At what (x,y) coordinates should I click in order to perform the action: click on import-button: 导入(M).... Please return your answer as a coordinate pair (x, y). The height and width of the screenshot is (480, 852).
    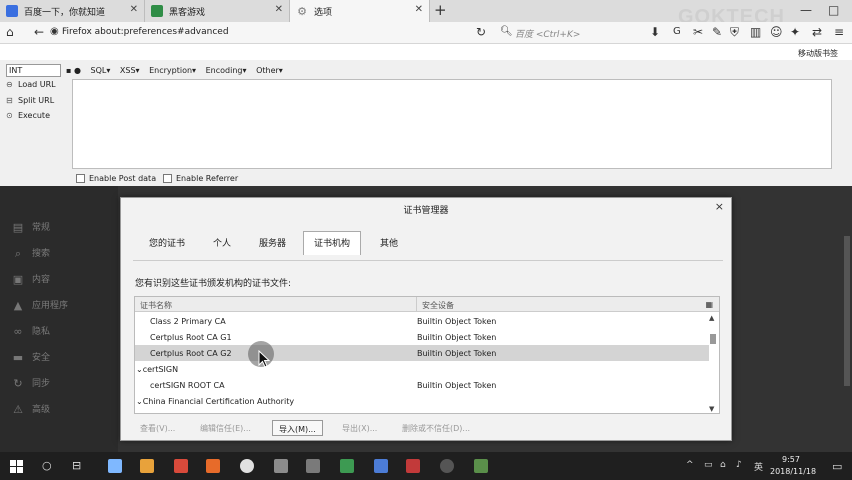
    Looking at the image, I should click on (297, 428).